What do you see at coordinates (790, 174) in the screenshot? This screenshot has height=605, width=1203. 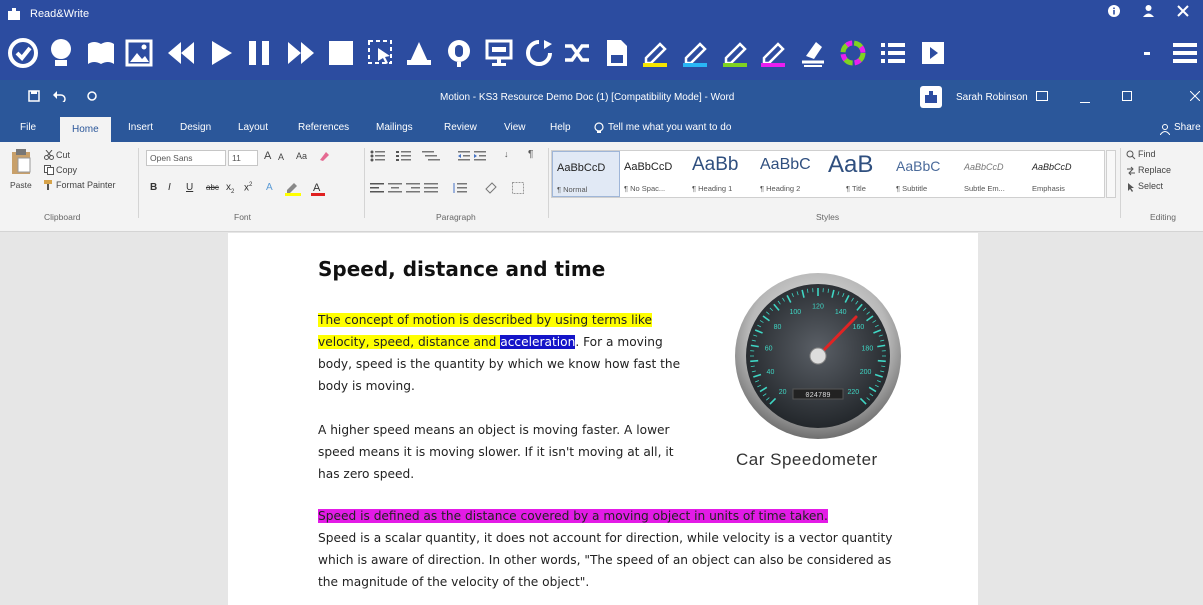 I see `style-heading-2: AaBbC ¶ Heading 2` at bounding box center [790, 174].